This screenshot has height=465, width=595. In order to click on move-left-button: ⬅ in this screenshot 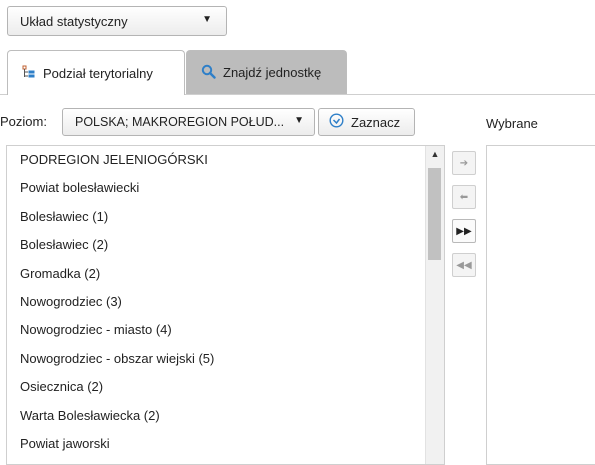, I will do `click(464, 197)`.